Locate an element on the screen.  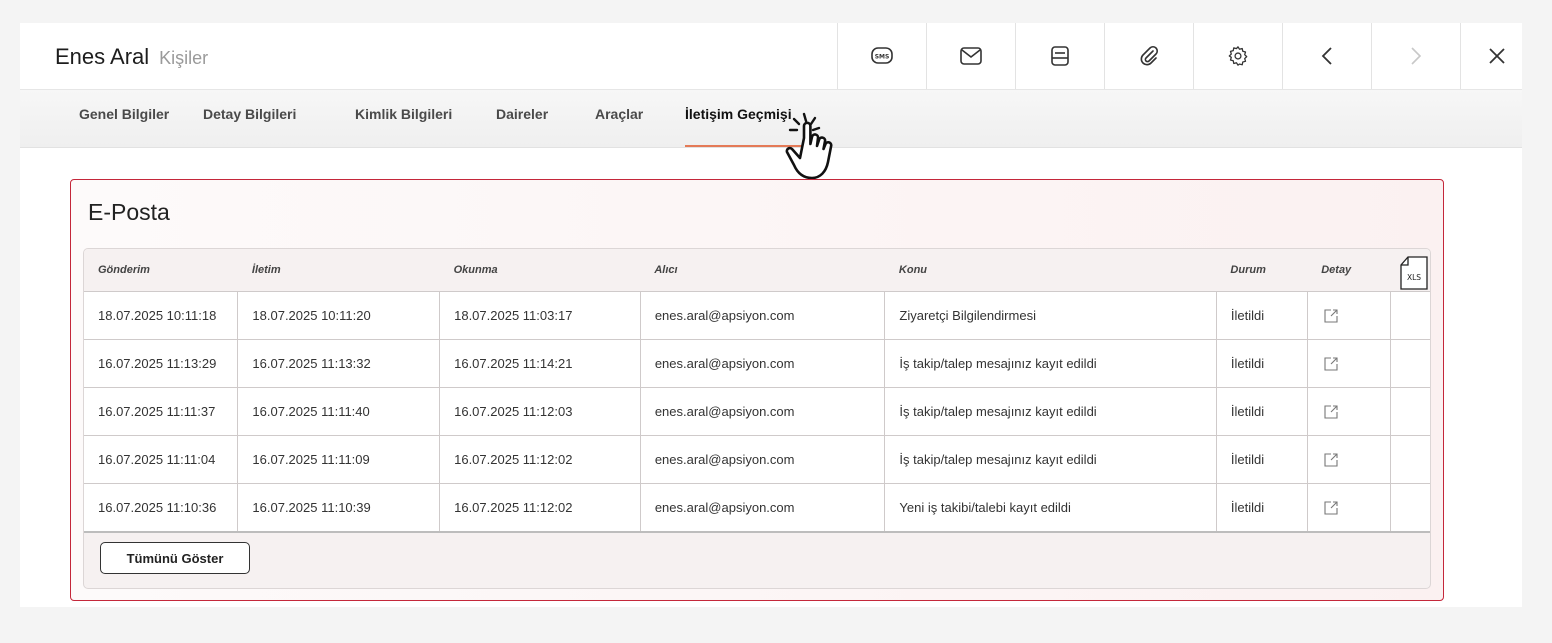
tab-daireler: Daireler is located at coordinates (522, 117).